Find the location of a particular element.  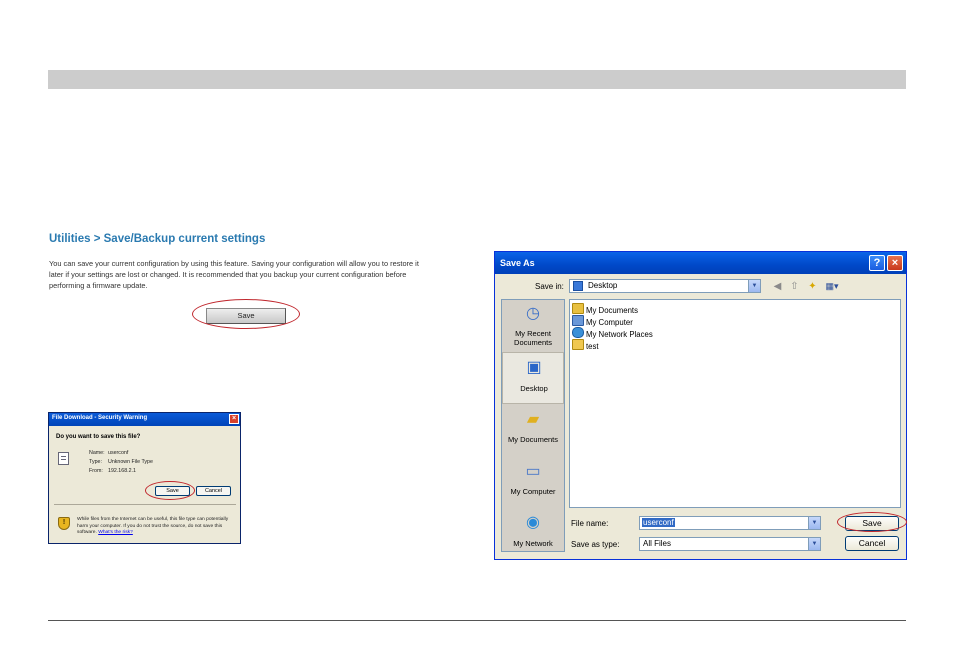

my-documents-icon: ▰ is located at coordinates (533, 419).